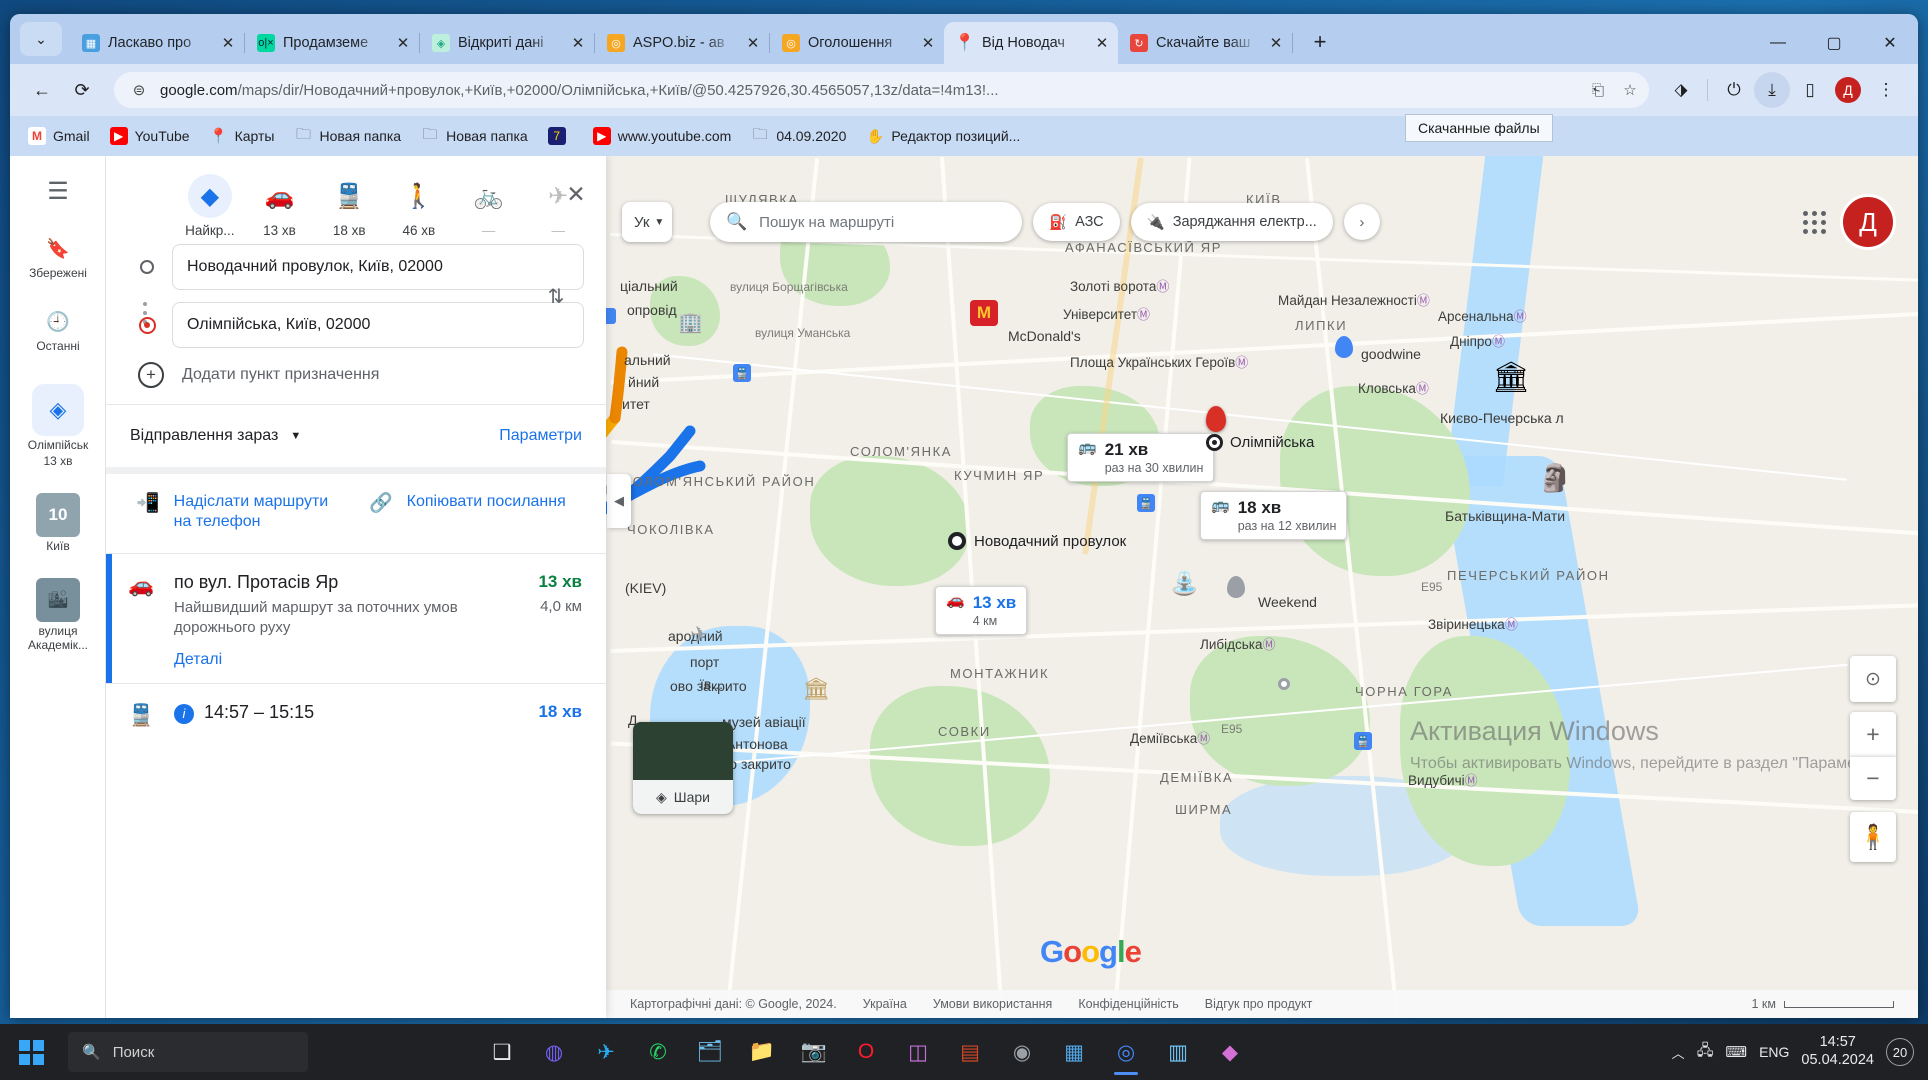 The image size is (1928, 1080). What do you see at coordinates (1834, 43) in the screenshot?
I see `maximize-button: ▢` at bounding box center [1834, 43].